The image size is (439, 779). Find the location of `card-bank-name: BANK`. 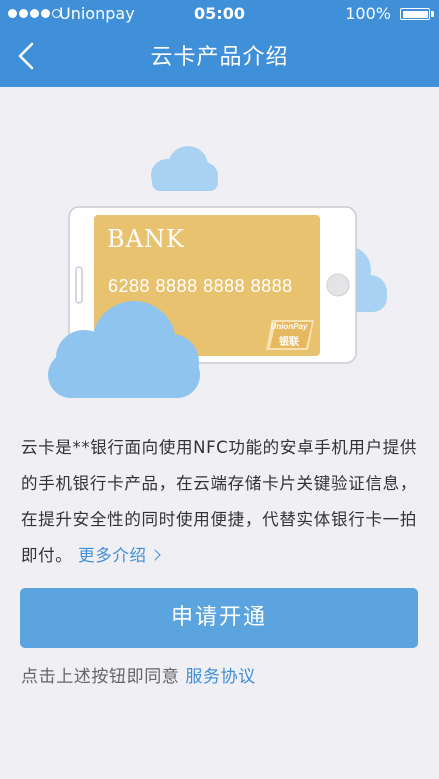

card-bank-name: BANK is located at coordinates (146, 239).